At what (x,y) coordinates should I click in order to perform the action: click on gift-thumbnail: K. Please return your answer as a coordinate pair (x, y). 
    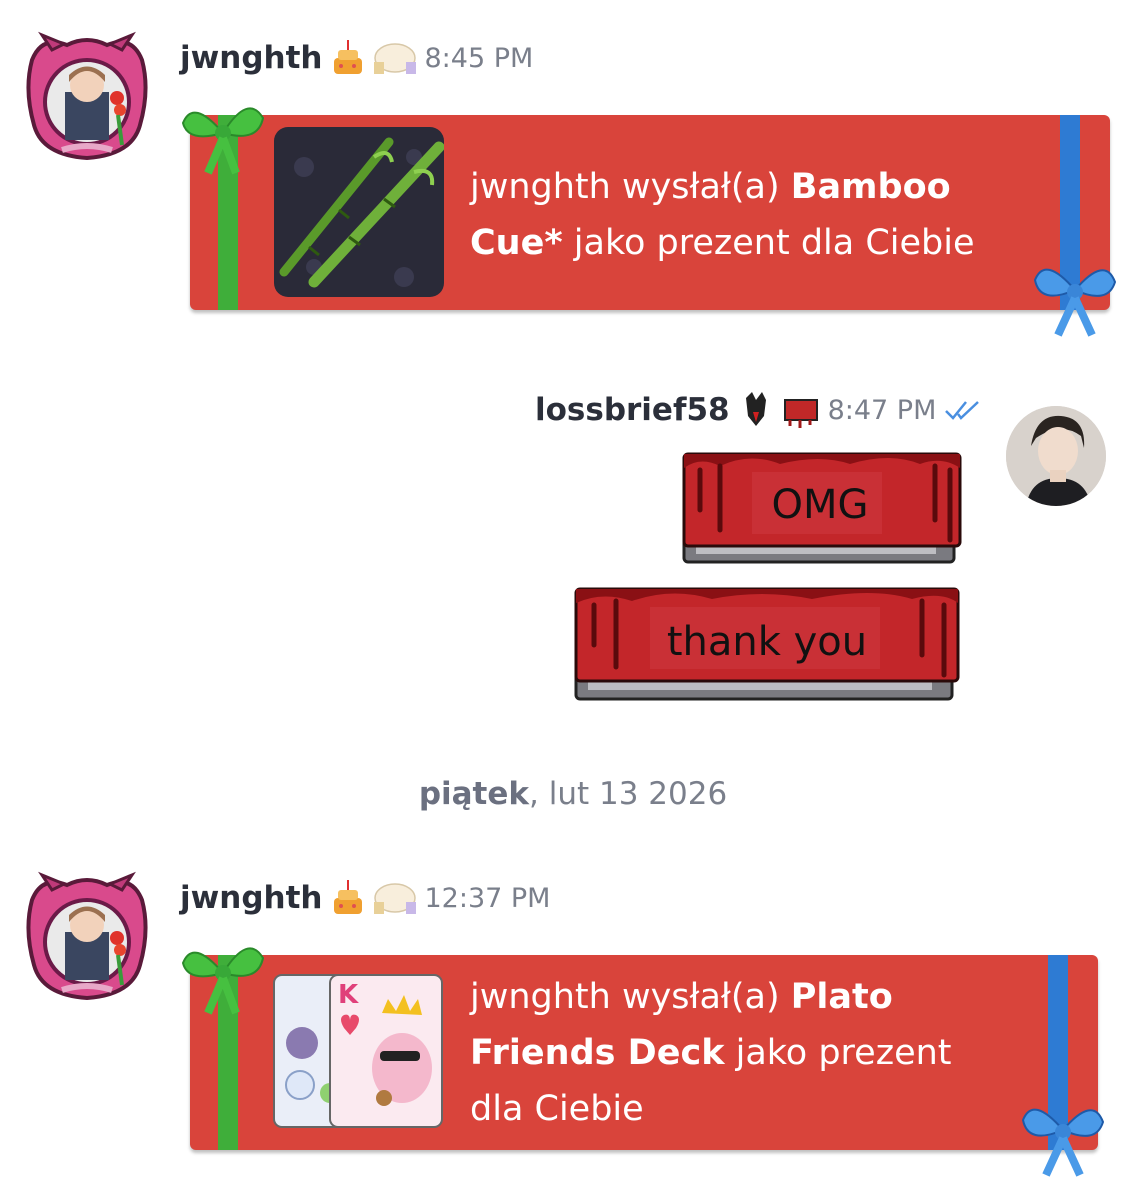
    Looking at the image, I should click on (358, 1052).